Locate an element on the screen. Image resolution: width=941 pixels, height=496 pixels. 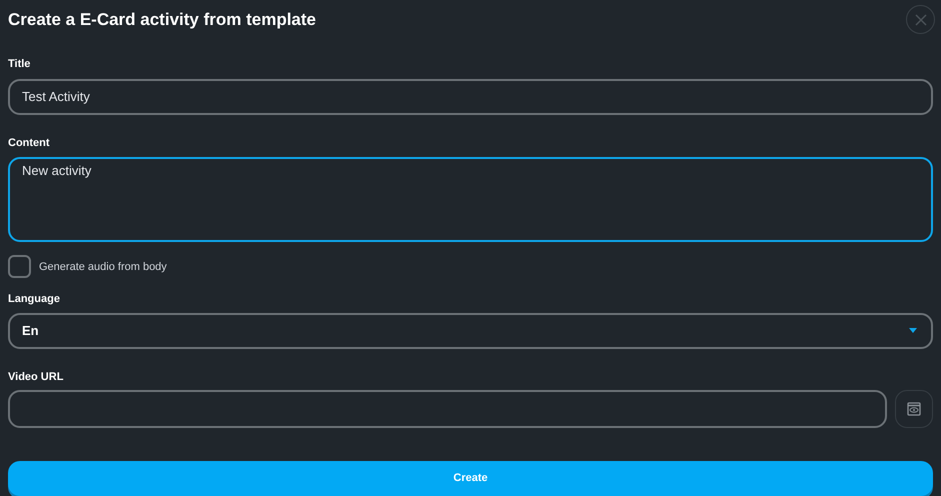
close-button is located at coordinates (920, 19).